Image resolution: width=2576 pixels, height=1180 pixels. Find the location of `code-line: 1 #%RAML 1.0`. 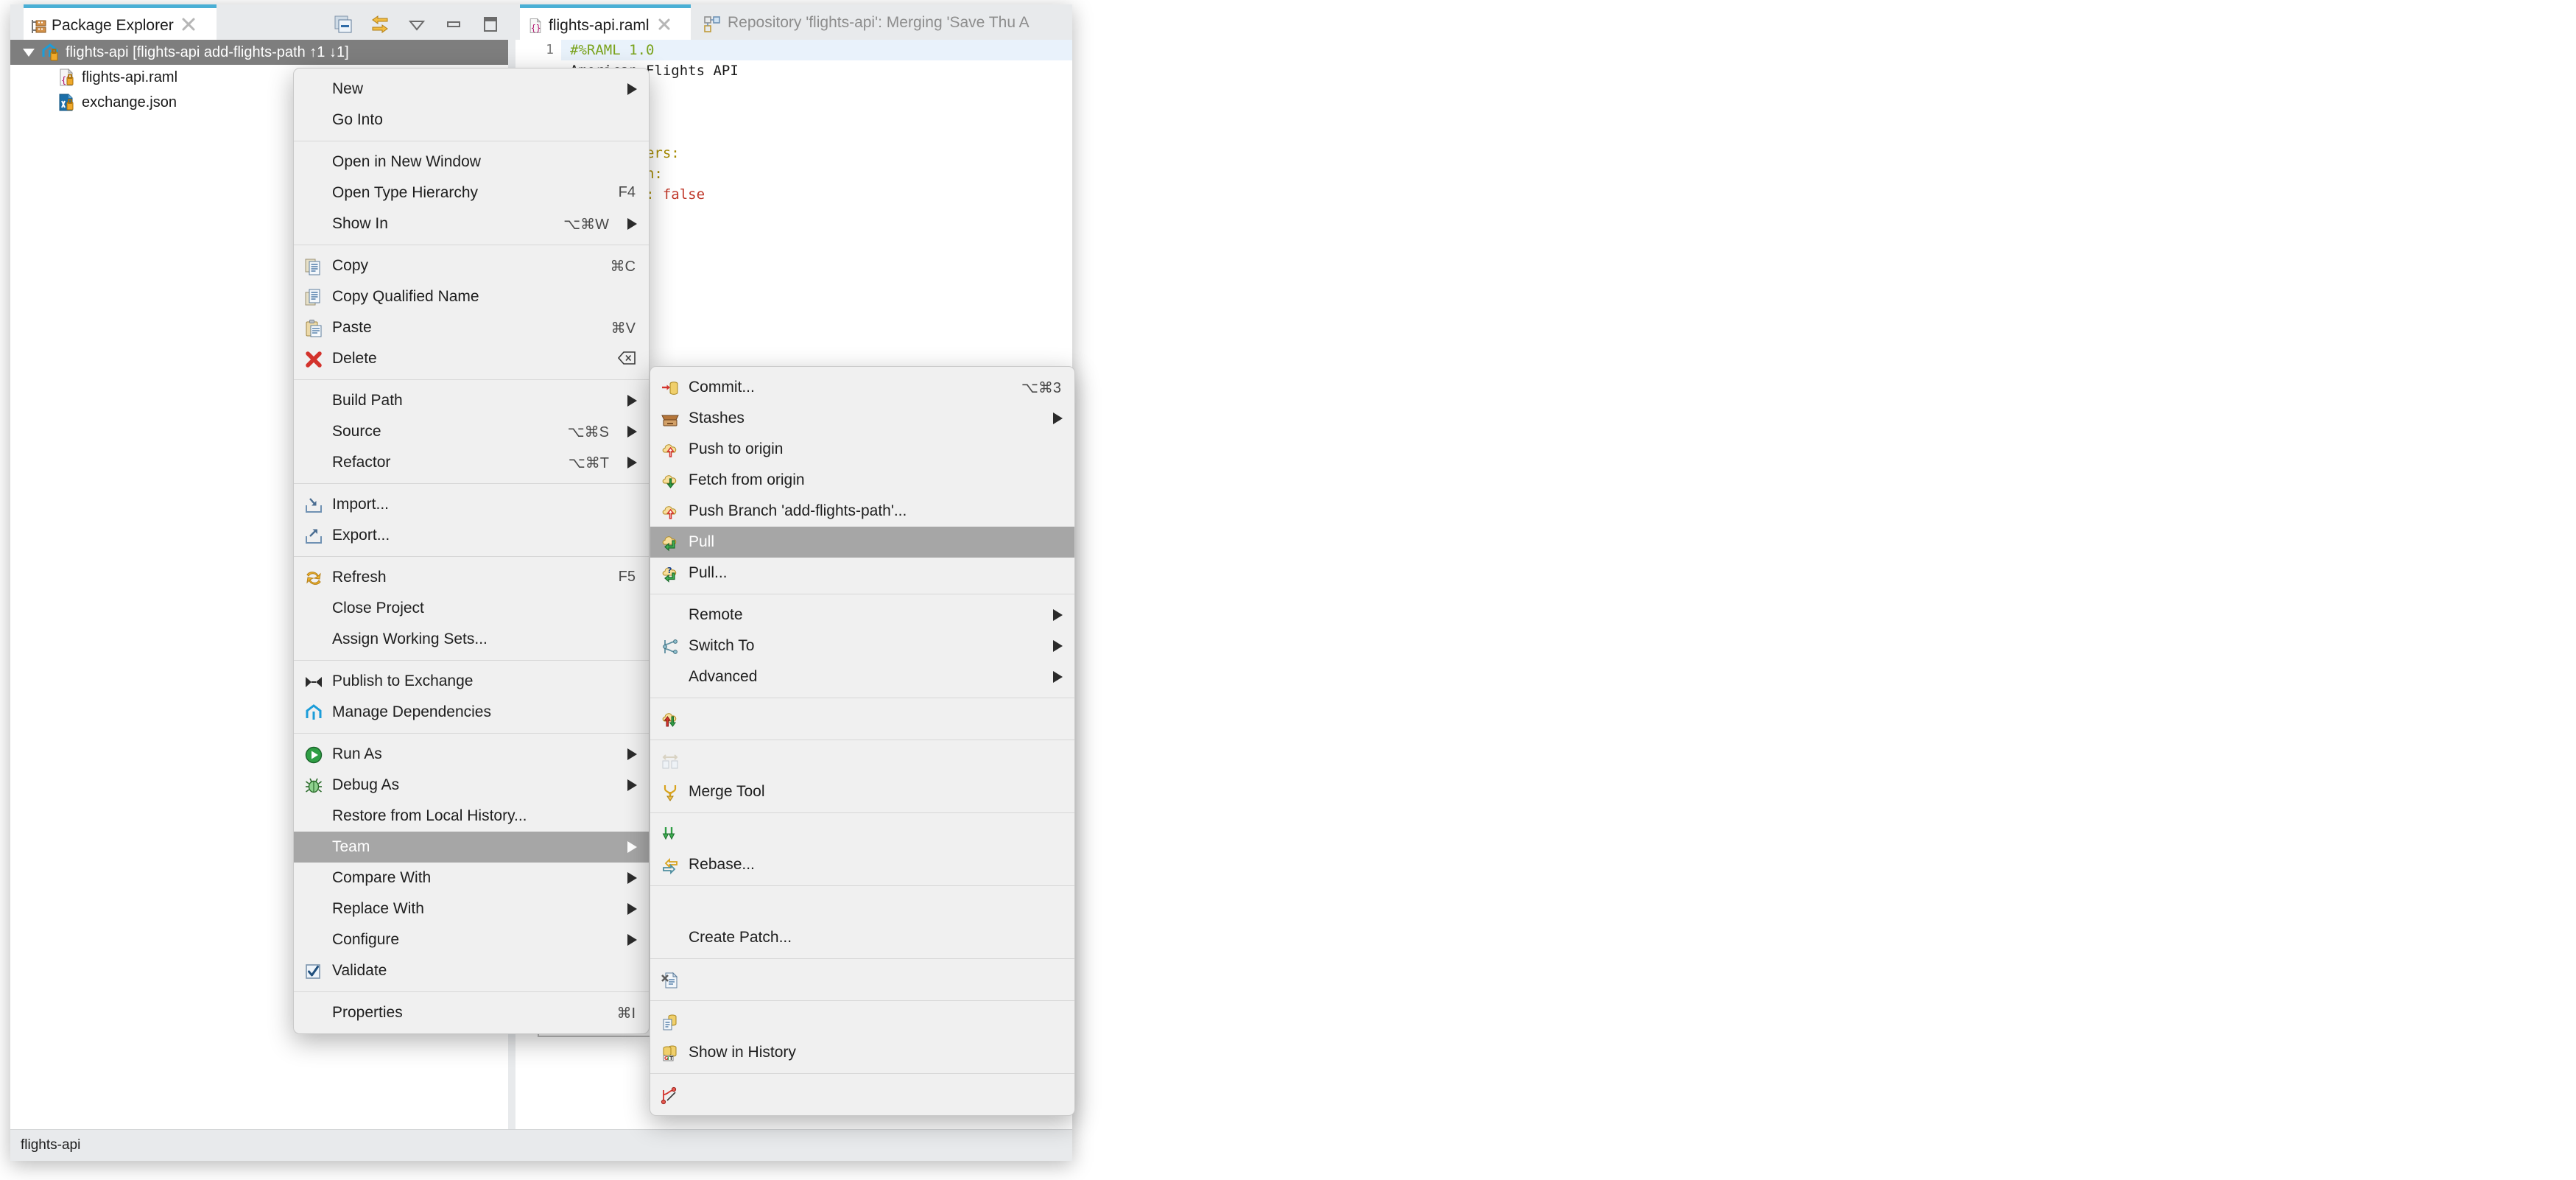

code-line: 1 #%RAML 1.0 is located at coordinates (793, 50).